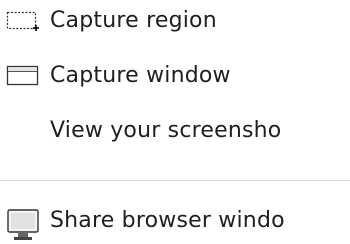  What do you see at coordinates (23, 21) in the screenshot?
I see `capture-region-icon` at bounding box center [23, 21].